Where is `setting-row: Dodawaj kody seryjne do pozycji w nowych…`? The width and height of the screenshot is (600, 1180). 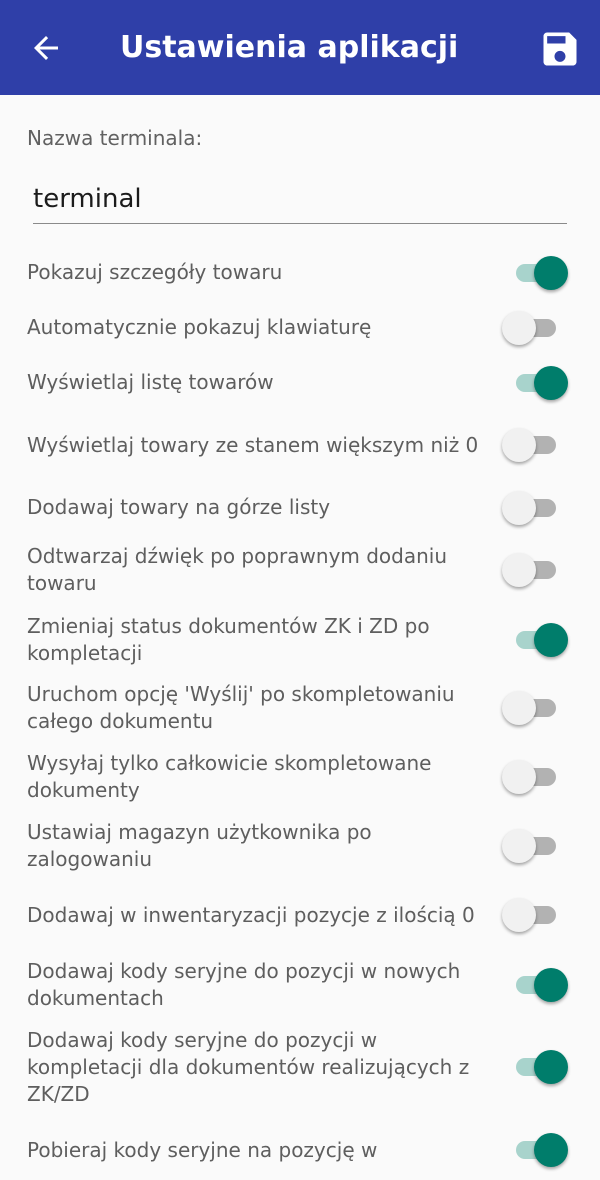
setting-row: Dodawaj kody seryjne do pozycji w nowych… is located at coordinates (300, 985).